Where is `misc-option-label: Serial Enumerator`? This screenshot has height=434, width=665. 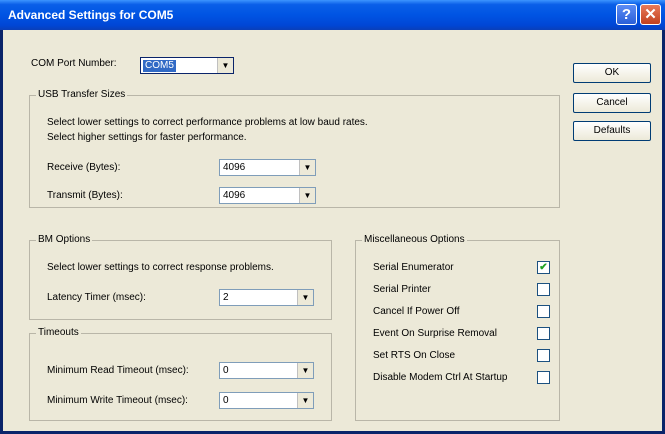
misc-option-label: Serial Enumerator is located at coordinates (413, 267).